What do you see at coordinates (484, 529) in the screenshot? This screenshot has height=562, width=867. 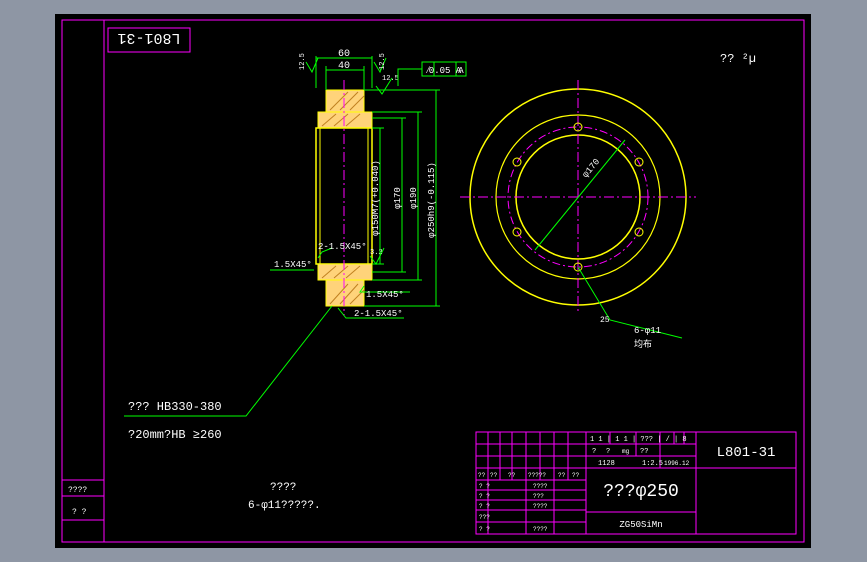 I see `left-row-5: ? ?` at bounding box center [484, 529].